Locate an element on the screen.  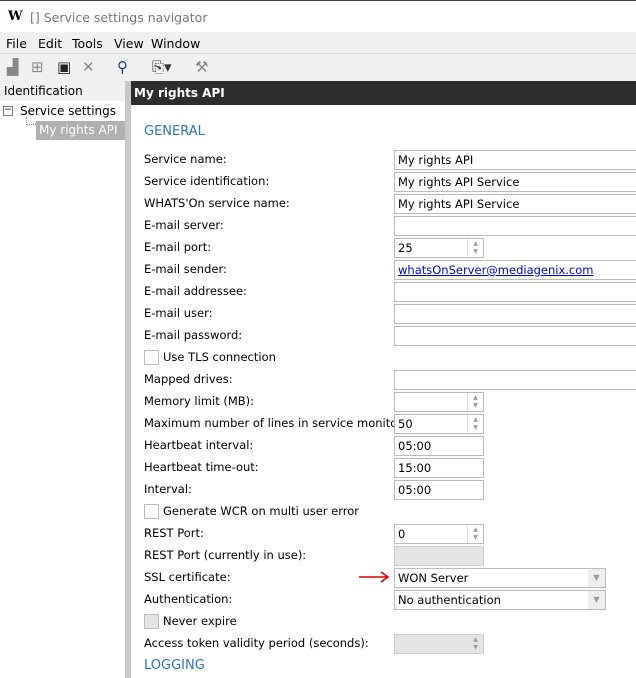
annotation-arrow is located at coordinates (374, 577).